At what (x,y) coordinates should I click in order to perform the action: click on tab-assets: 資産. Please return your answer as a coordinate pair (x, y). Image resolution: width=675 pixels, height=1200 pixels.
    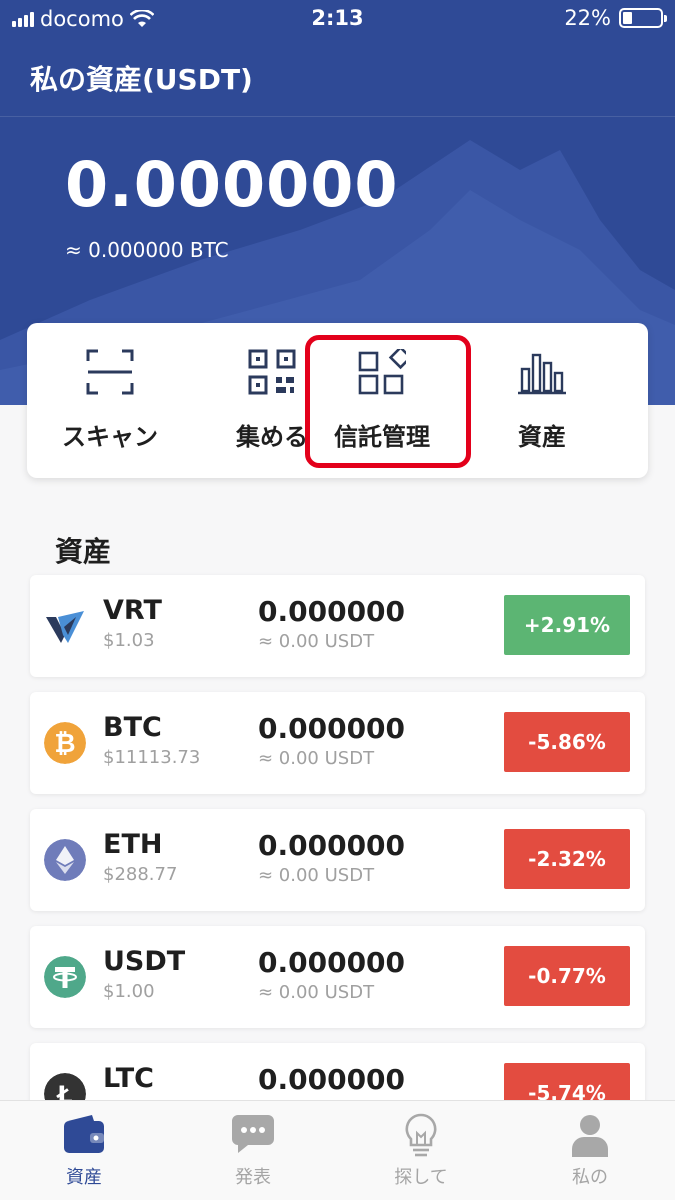
    Looking at the image, I should click on (84, 1150).